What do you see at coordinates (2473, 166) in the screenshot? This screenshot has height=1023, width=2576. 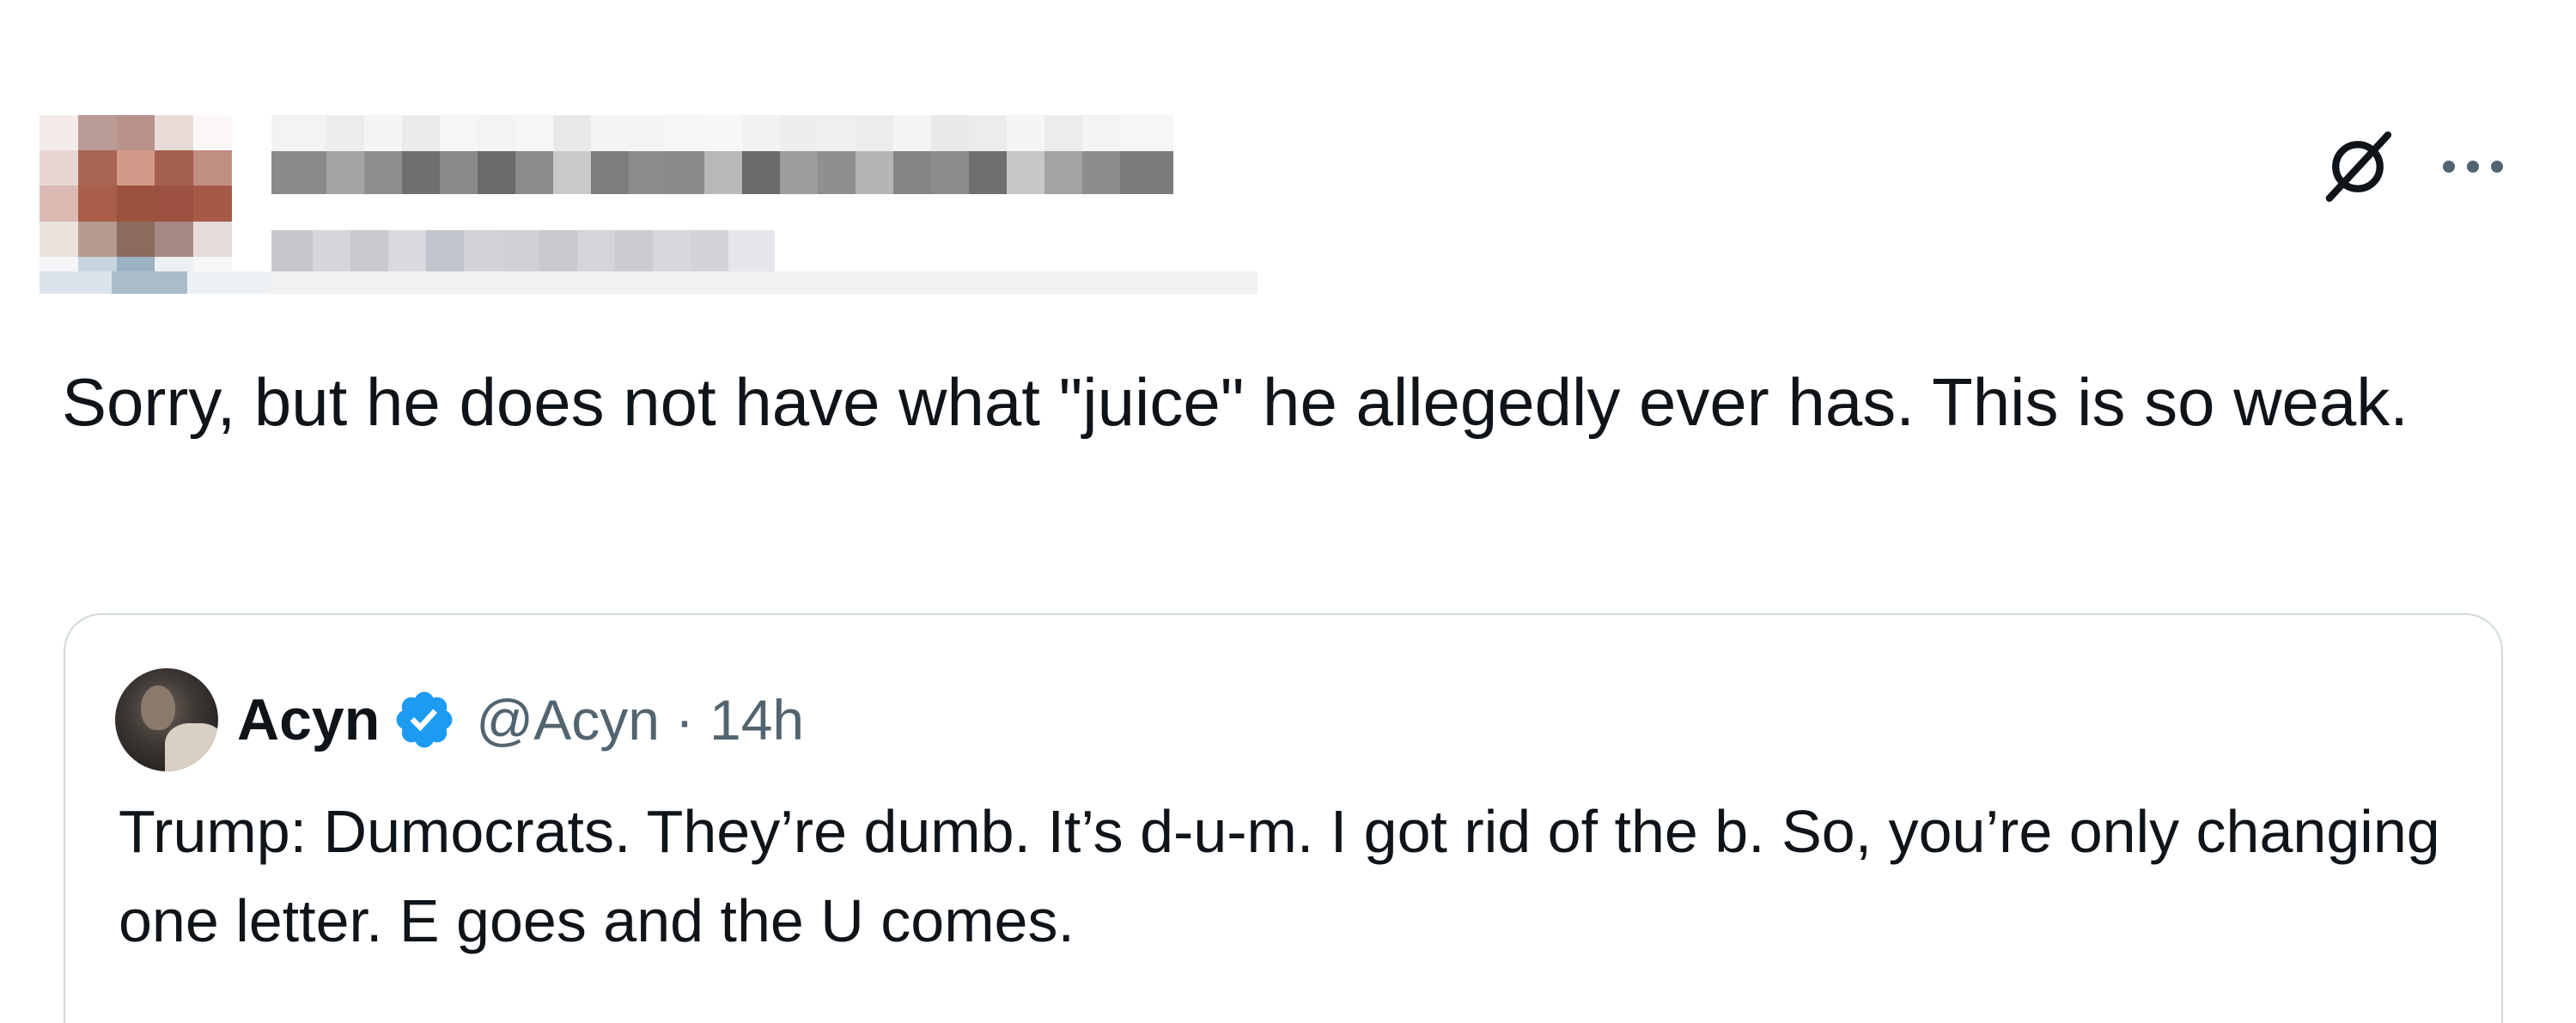 I see `more-icon` at bounding box center [2473, 166].